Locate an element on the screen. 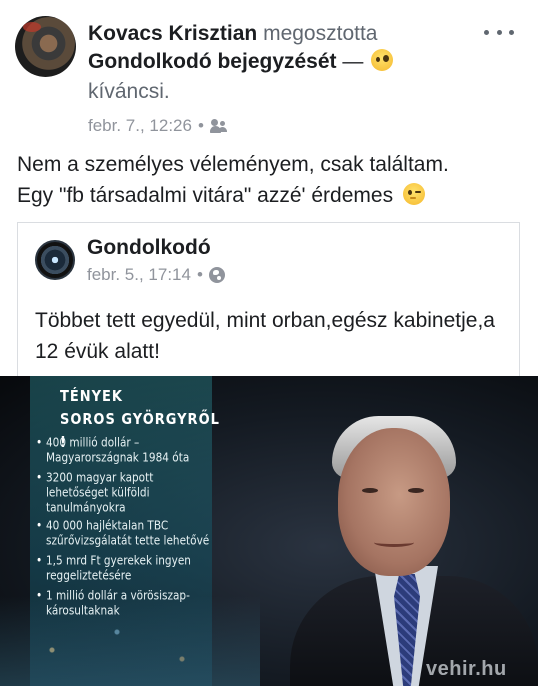 The height and width of the screenshot is (686, 538). friends-icon is located at coordinates (218, 126).